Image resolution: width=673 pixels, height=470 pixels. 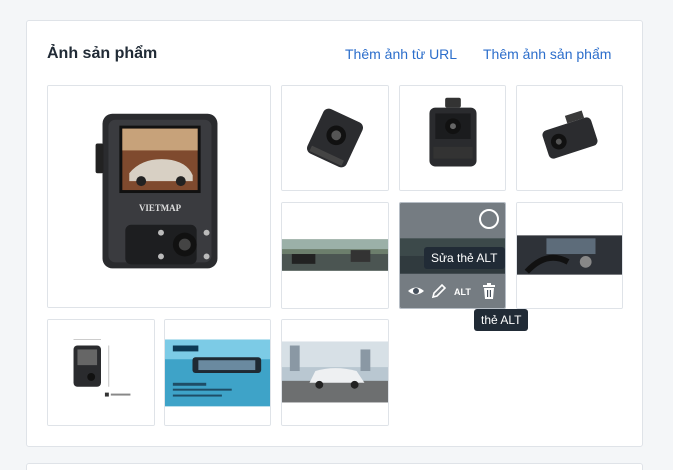 What do you see at coordinates (401, 54) in the screenshot?
I see `add-image-from-url-link: Thêm ảnh từ URL` at bounding box center [401, 54].